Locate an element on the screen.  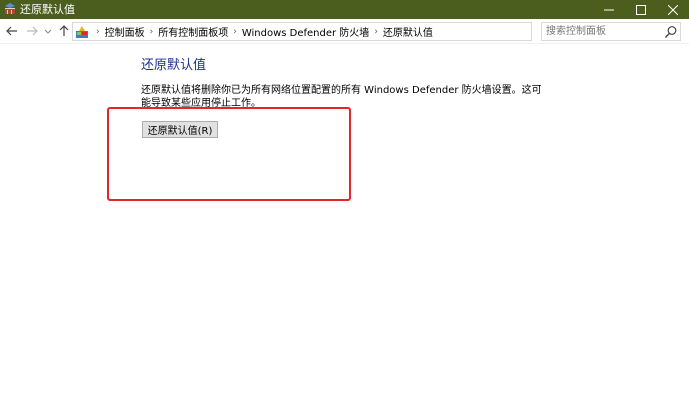
title-bar: 还原默认值 is located at coordinates (344, 9).